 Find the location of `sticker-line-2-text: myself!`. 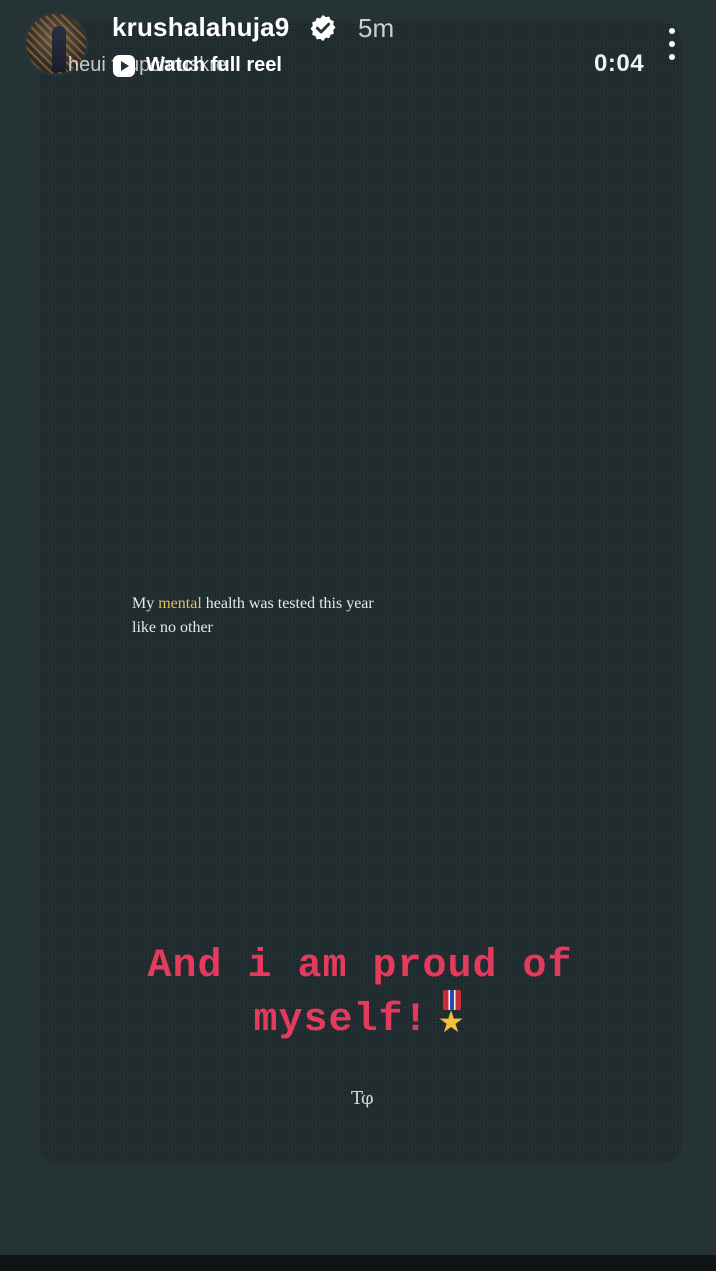

sticker-line-2-text: myself! is located at coordinates (341, 1020).